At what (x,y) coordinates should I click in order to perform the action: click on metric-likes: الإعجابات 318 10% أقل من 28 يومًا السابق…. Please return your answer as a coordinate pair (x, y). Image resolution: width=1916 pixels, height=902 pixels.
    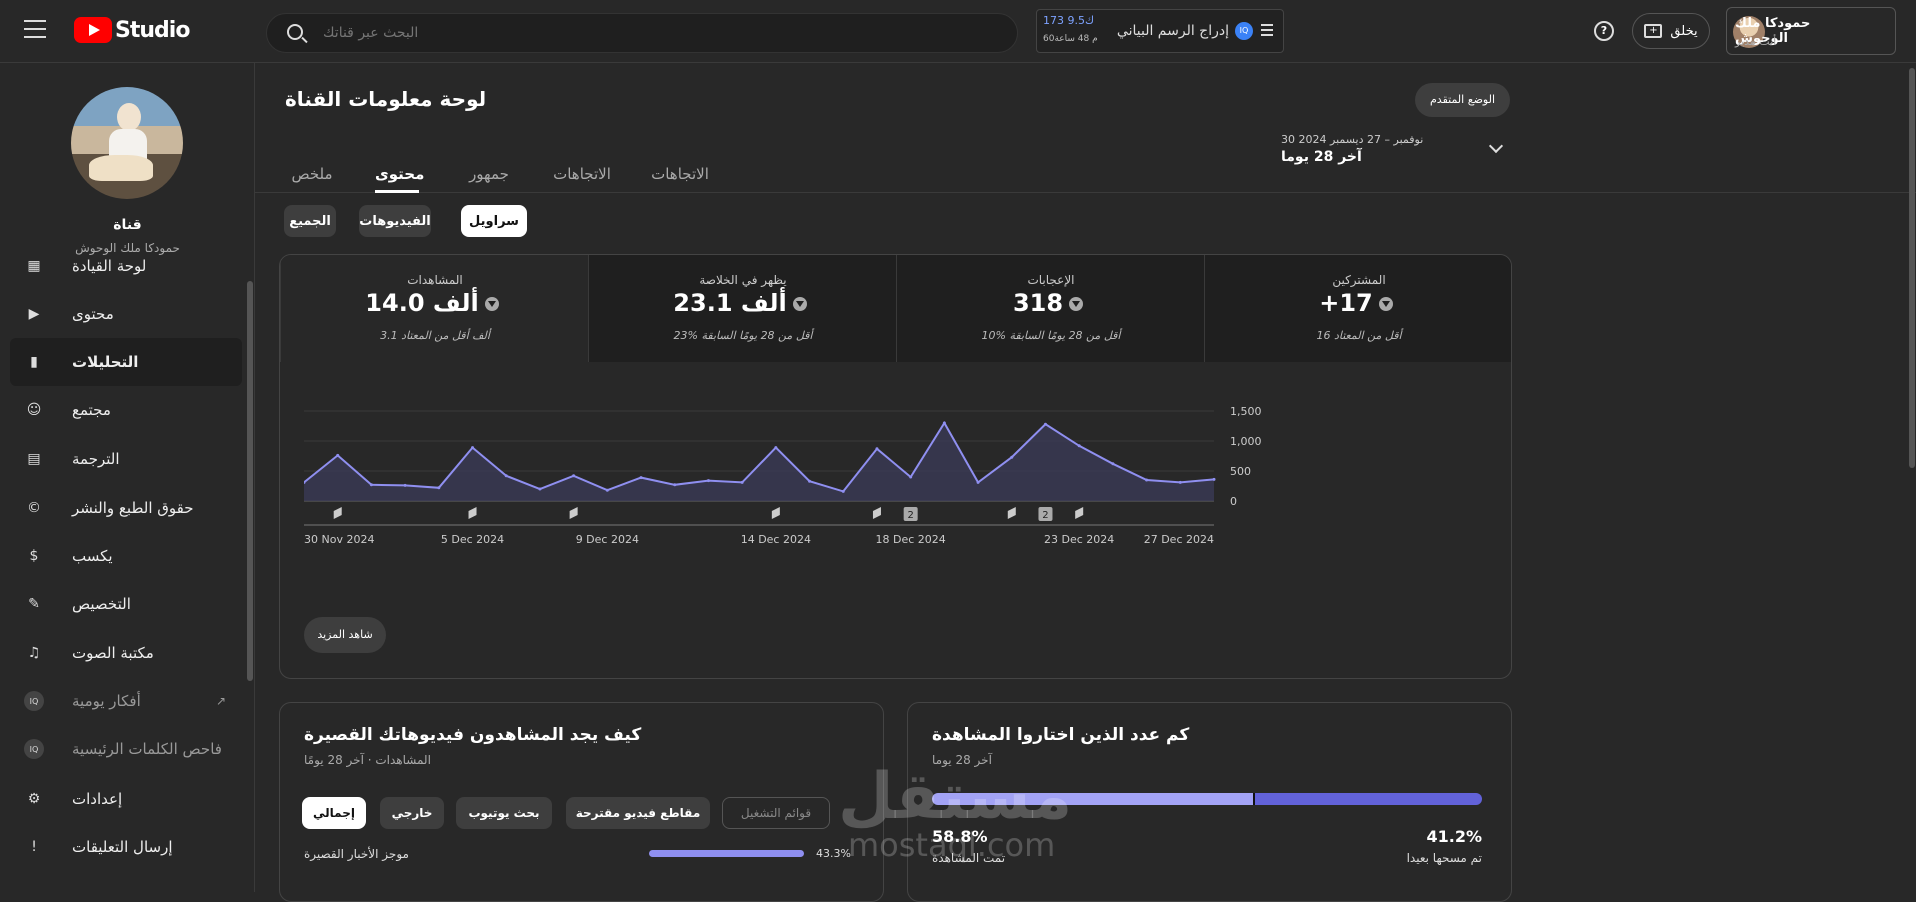
    Looking at the image, I should click on (1050, 308).